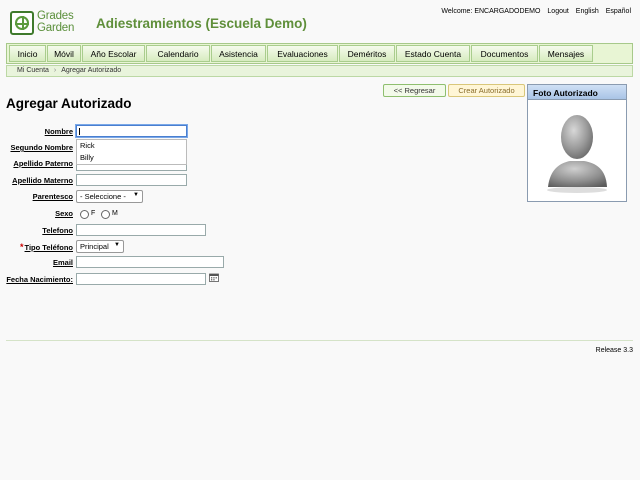 This screenshot has width=640, height=480. I want to click on sexo-m-label: M, so click(115, 213).